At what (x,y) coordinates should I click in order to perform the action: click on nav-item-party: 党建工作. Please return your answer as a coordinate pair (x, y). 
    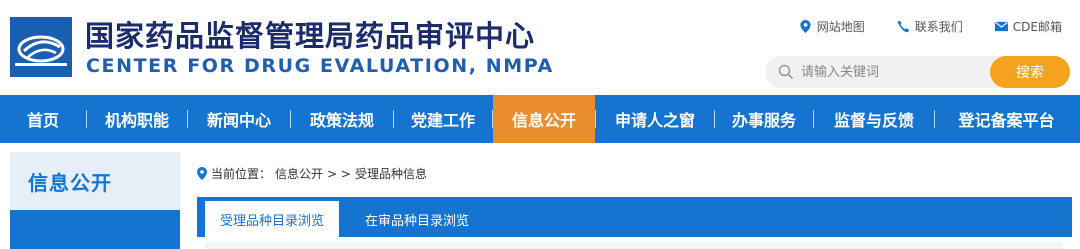
    Looking at the image, I should click on (443, 119).